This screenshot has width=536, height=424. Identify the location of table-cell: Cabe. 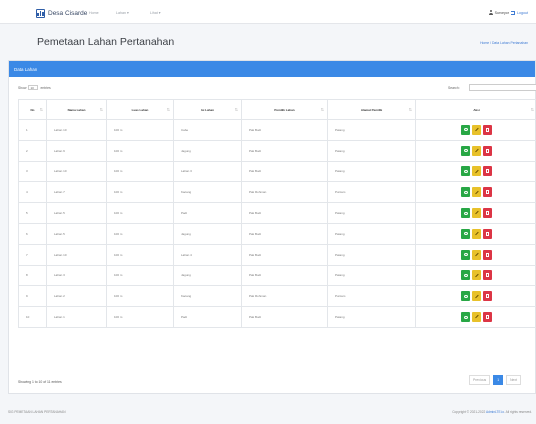
(207, 130).